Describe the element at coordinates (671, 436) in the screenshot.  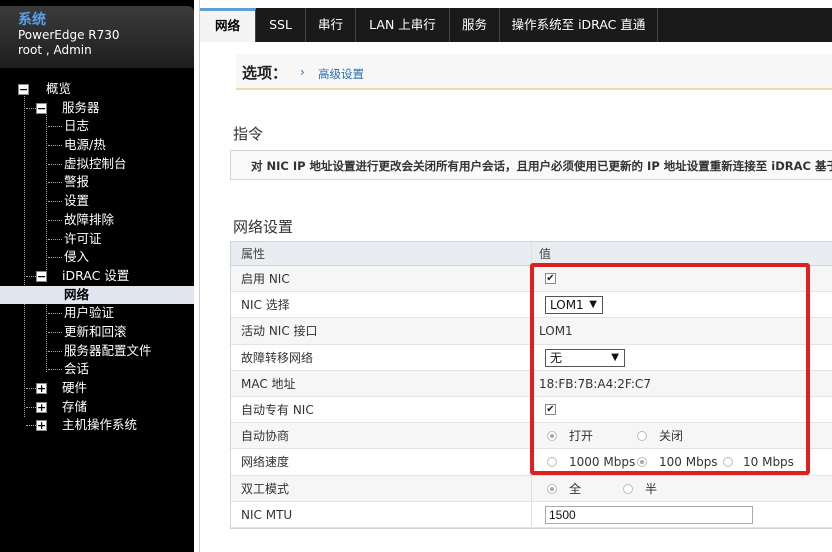
I see `radio-label: 关闭` at that location.